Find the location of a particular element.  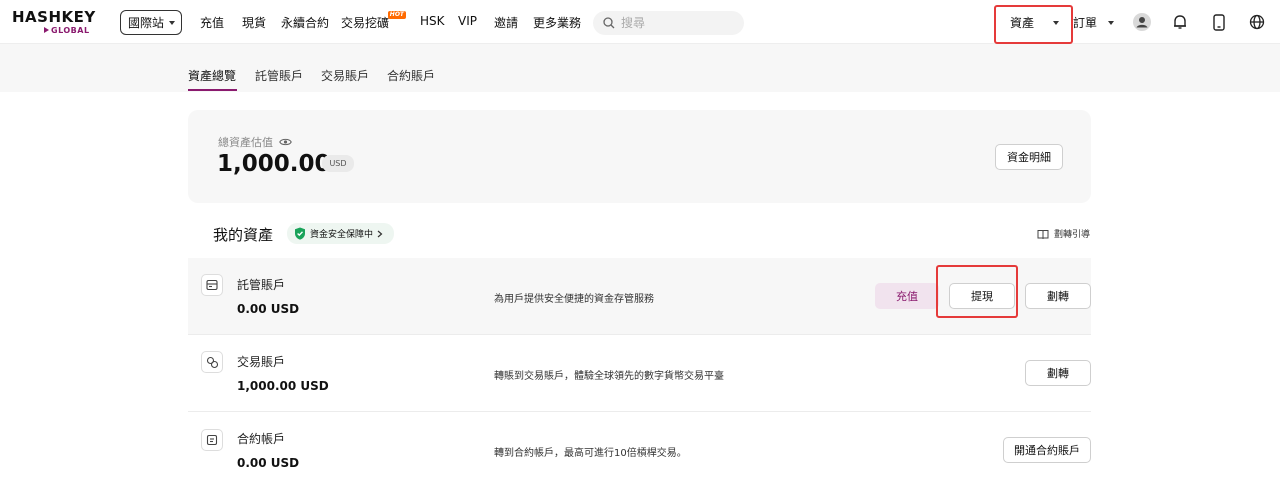

tab-futures-account: 合約賬戶 is located at coordinates (411, 75).